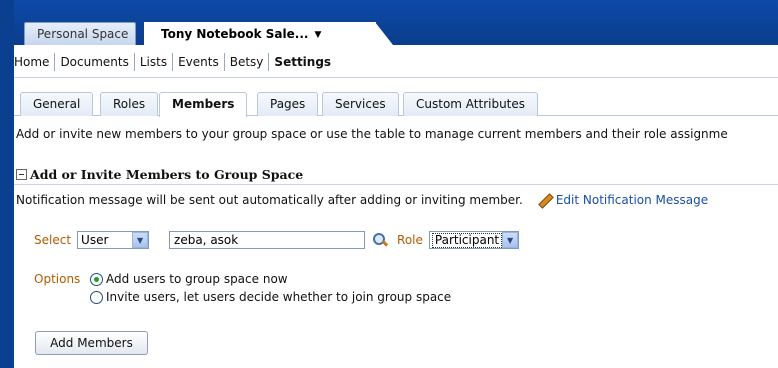  What do you see at coordinates (545, 200) in the screenshot?
I see `pencil-icon` at bounding box center [545, 200].